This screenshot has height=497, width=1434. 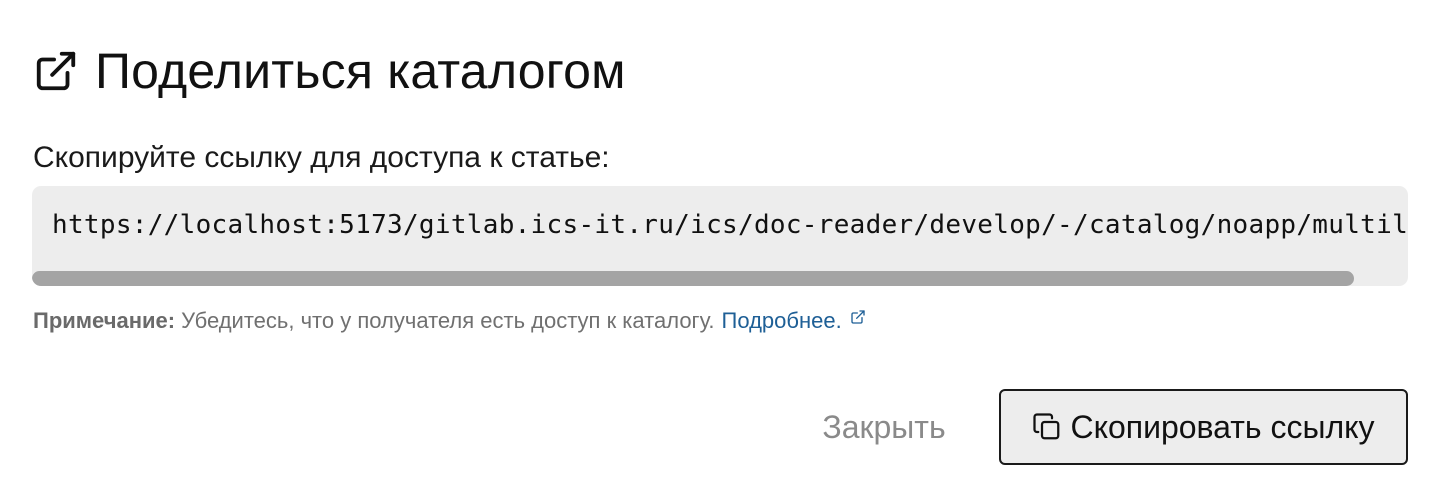 I want to click on horizontal-scrollbar, so click(x=693, y=278).